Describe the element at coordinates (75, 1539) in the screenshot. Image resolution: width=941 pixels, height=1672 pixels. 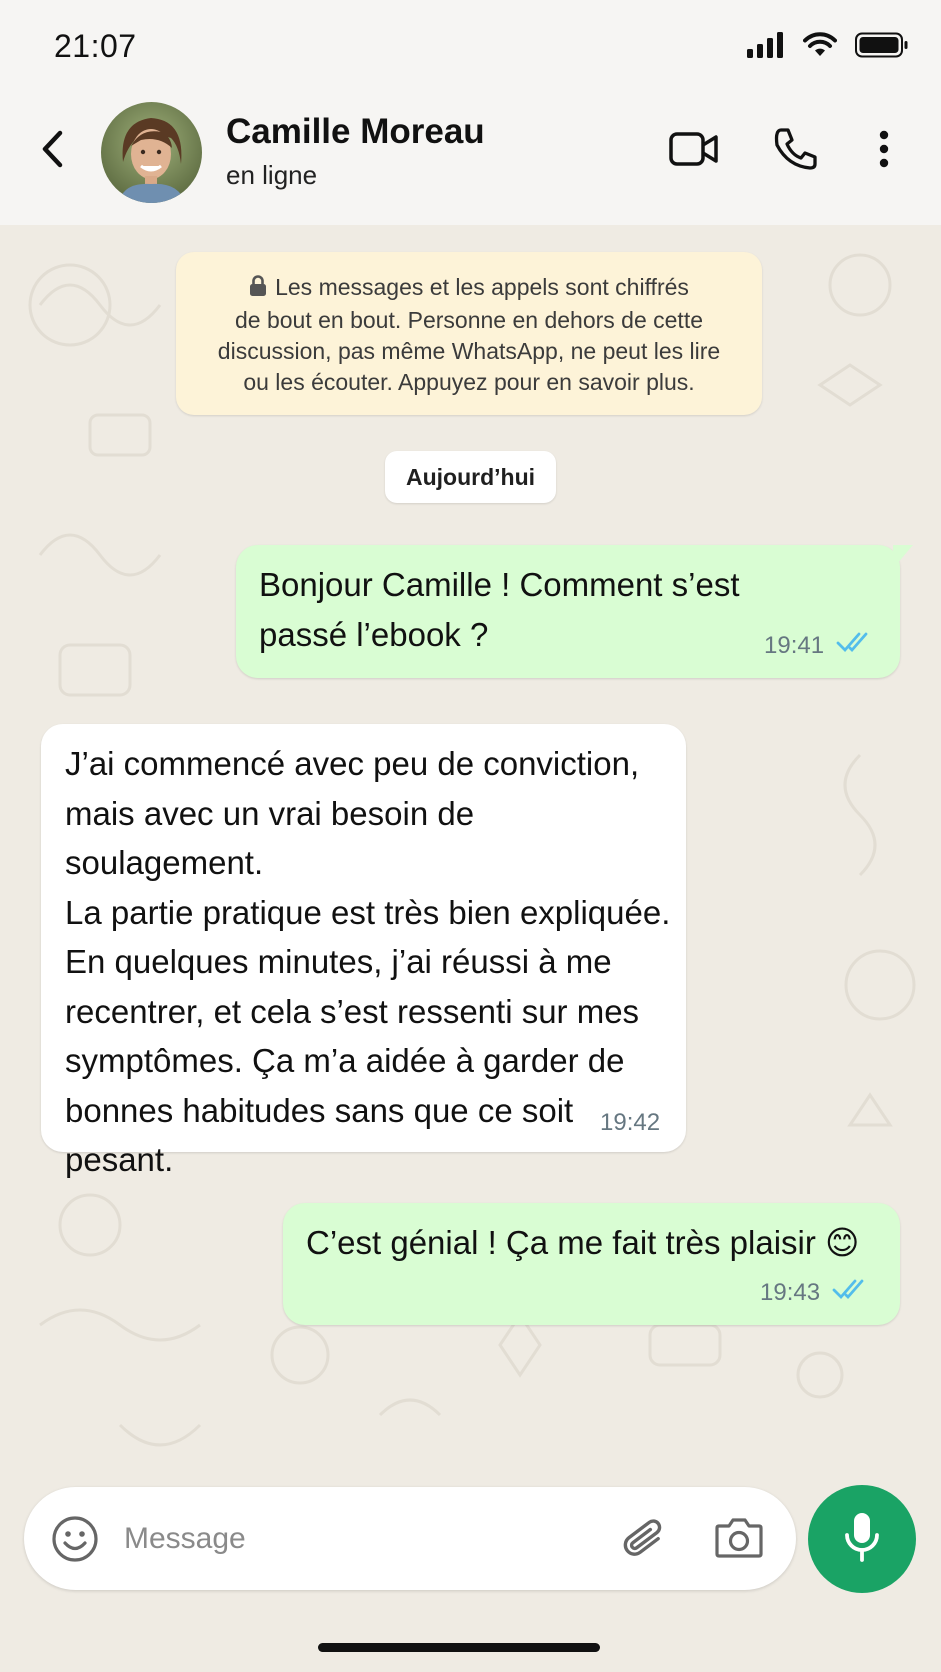
I see `emoji-button` at that location.